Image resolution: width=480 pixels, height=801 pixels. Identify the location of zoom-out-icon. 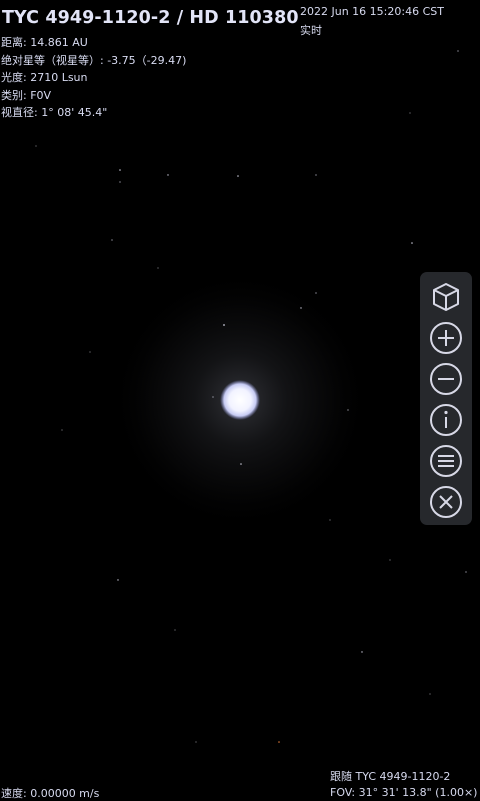
(446, 379).